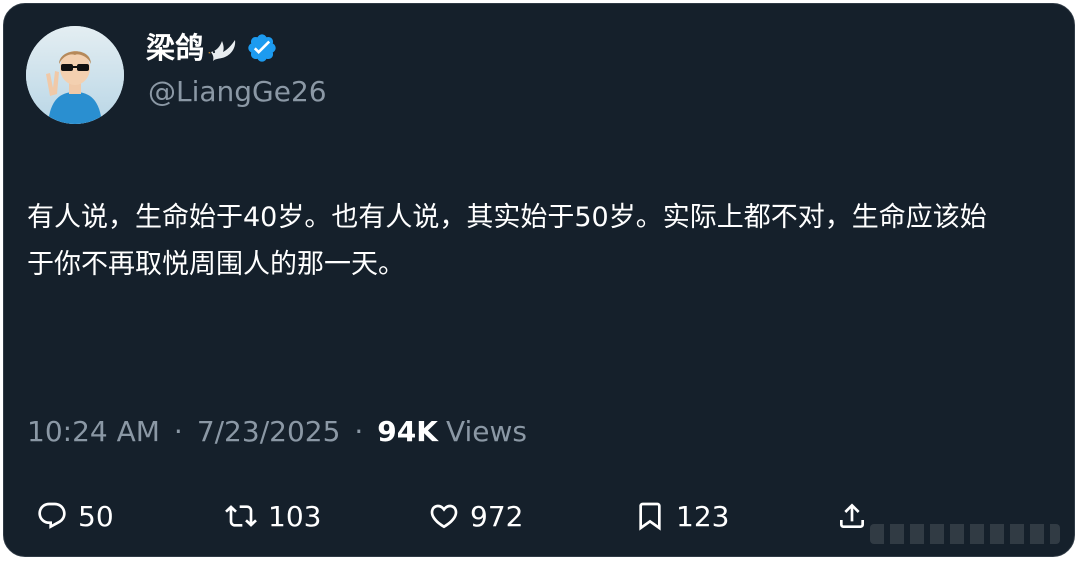 The height and width of the screenshot is (562, 1080). Describe the element at coordinates (175, 48) in the screenshot. I see `display-name-text: 梁鸽` at that location.